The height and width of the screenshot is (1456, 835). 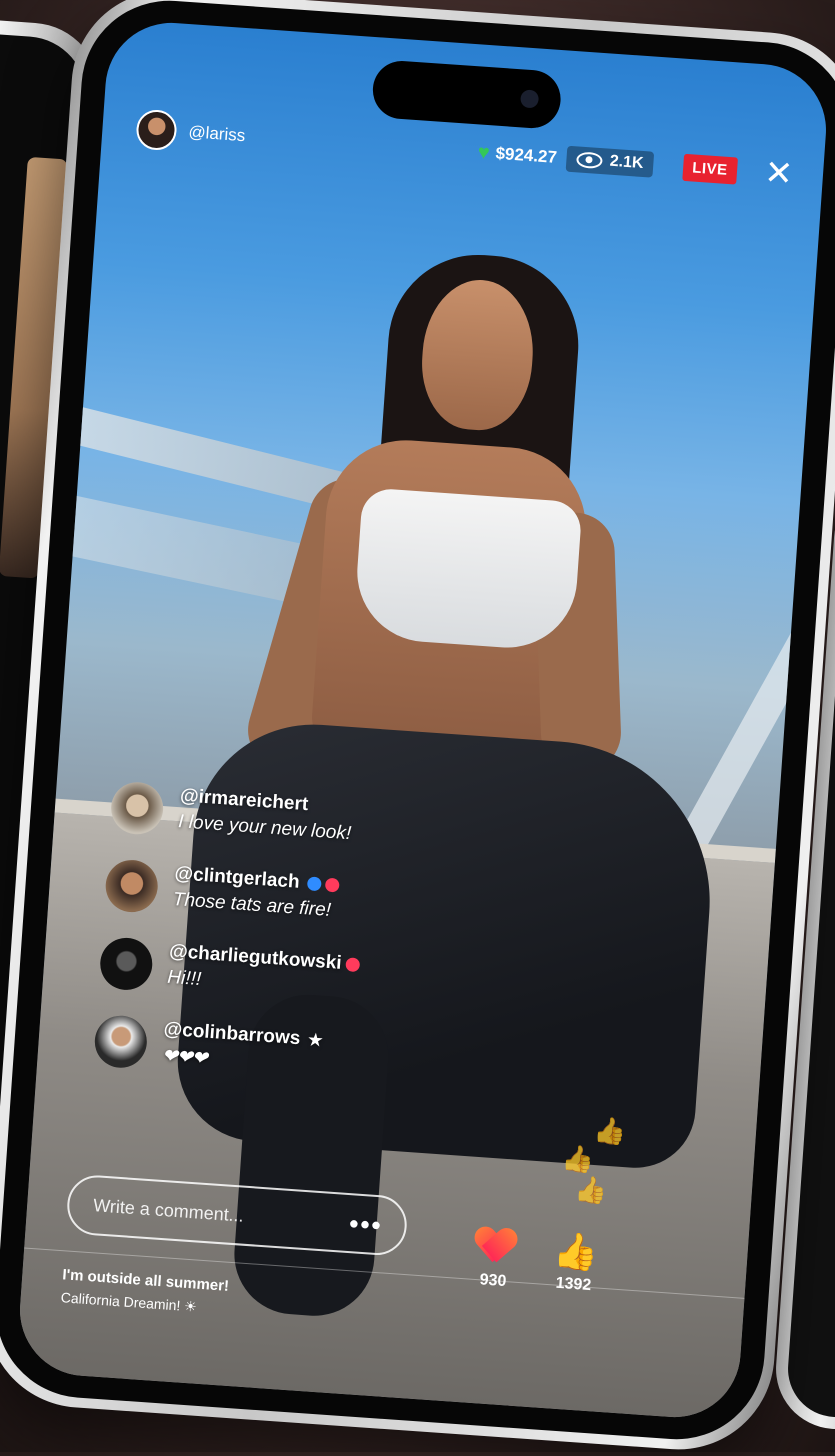 What do you see at coordinates (220, 1214) in the screenshot?
I see `comment-input` at bounding box center [220, 1214].